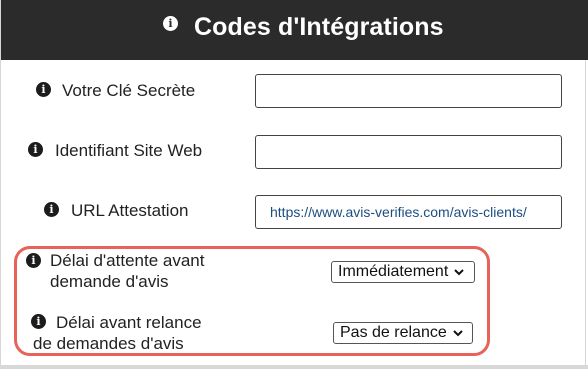  Describe the element at coordinates (127, 260) in the screenshot. I see `delay-label-line1: Délai d'attente avant` at that location.